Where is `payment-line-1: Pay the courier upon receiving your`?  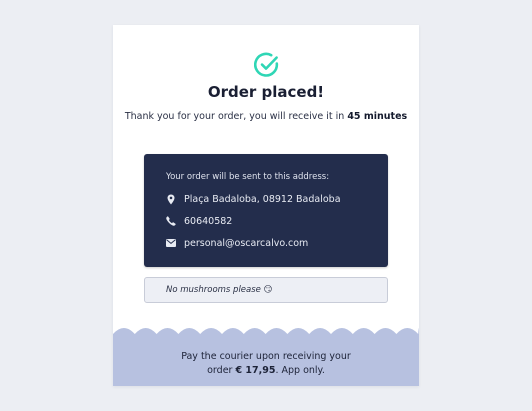 payment-line-1: Pay the courier upon receiving your is located at coordinates (266, 356).